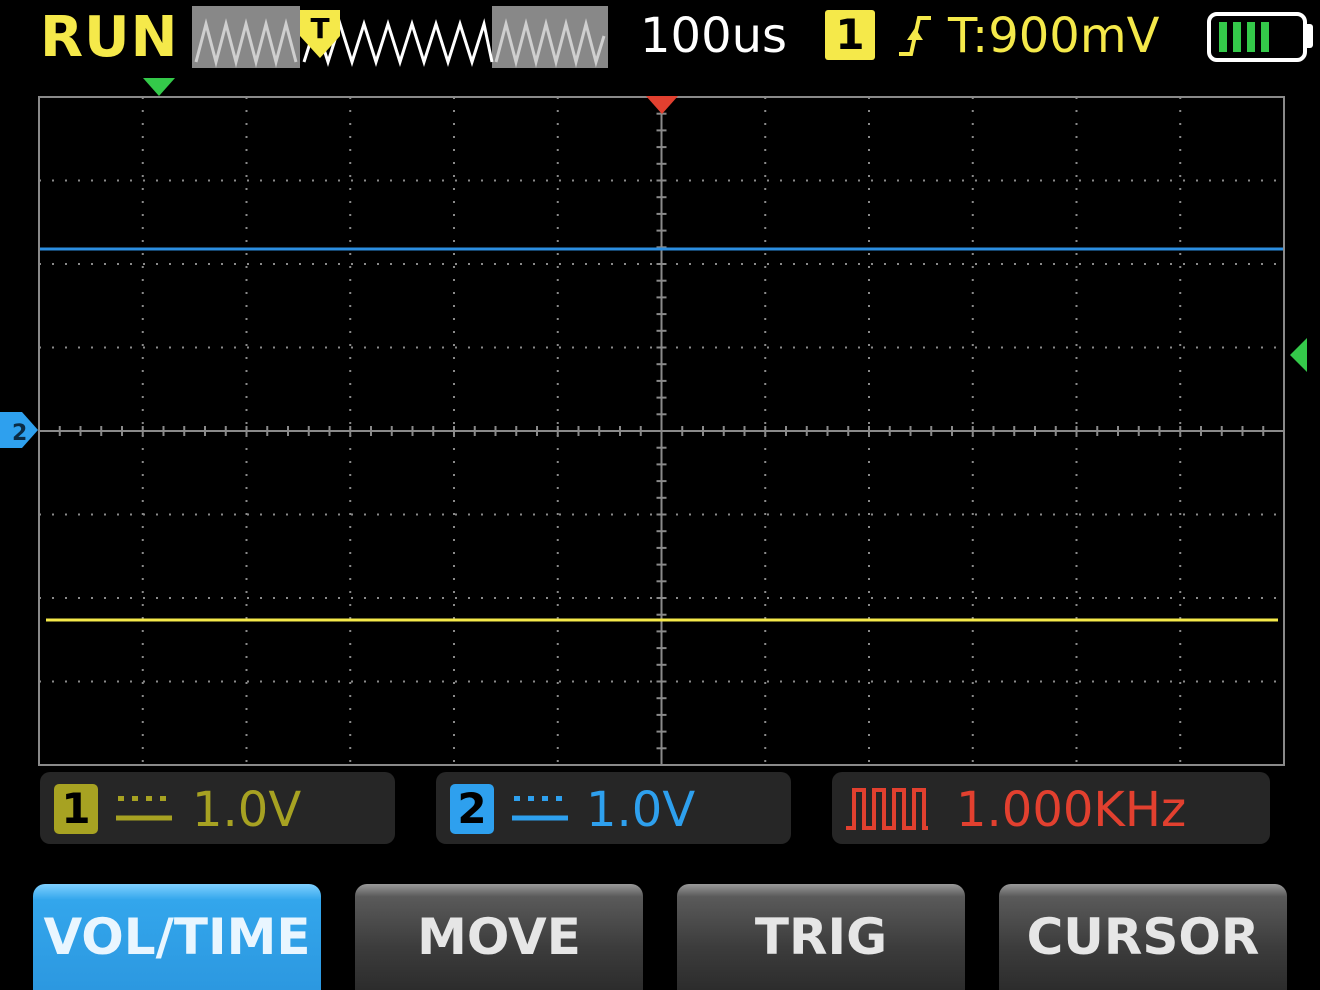 The width and height of the screenshot is (1320, 990). Describe the element at coordinates (109, 38) in the screenshot. I see `run-status: RUN` at that location.